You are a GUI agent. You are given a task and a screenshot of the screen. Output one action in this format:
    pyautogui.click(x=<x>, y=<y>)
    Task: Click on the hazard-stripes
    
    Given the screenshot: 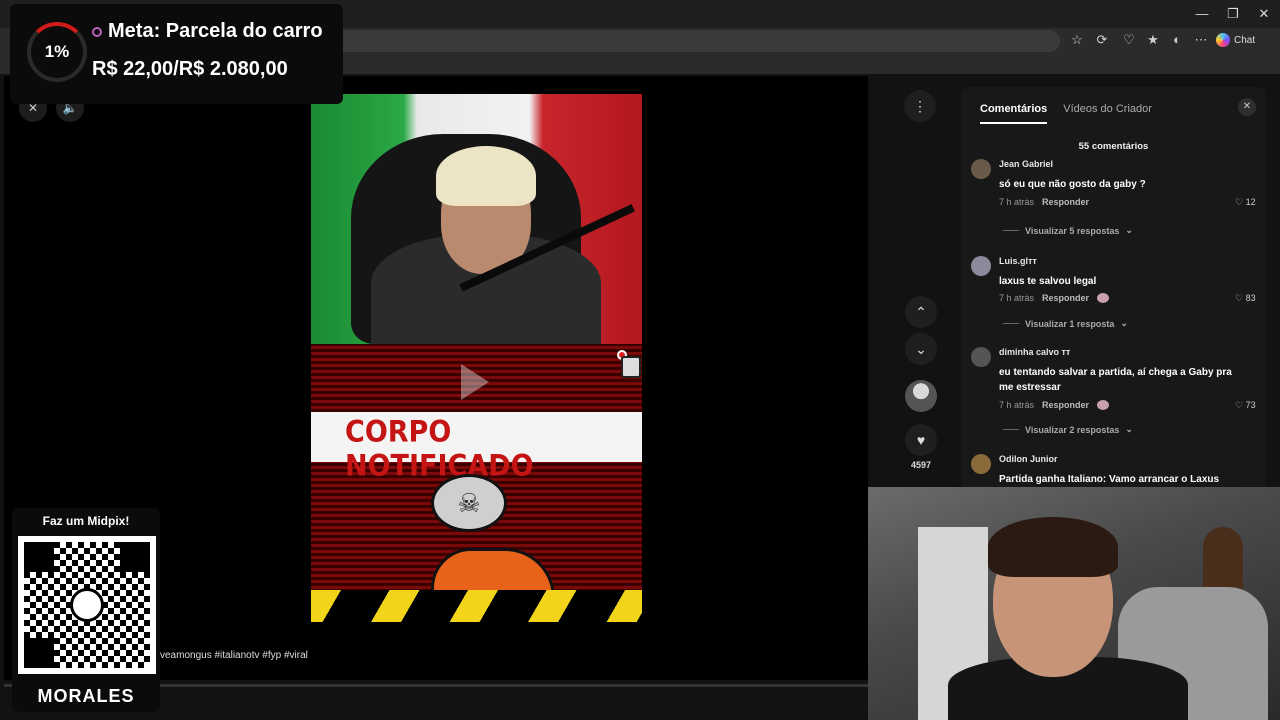 What is the action you would take?
    pyautogui.click(x=476, y=606)
    